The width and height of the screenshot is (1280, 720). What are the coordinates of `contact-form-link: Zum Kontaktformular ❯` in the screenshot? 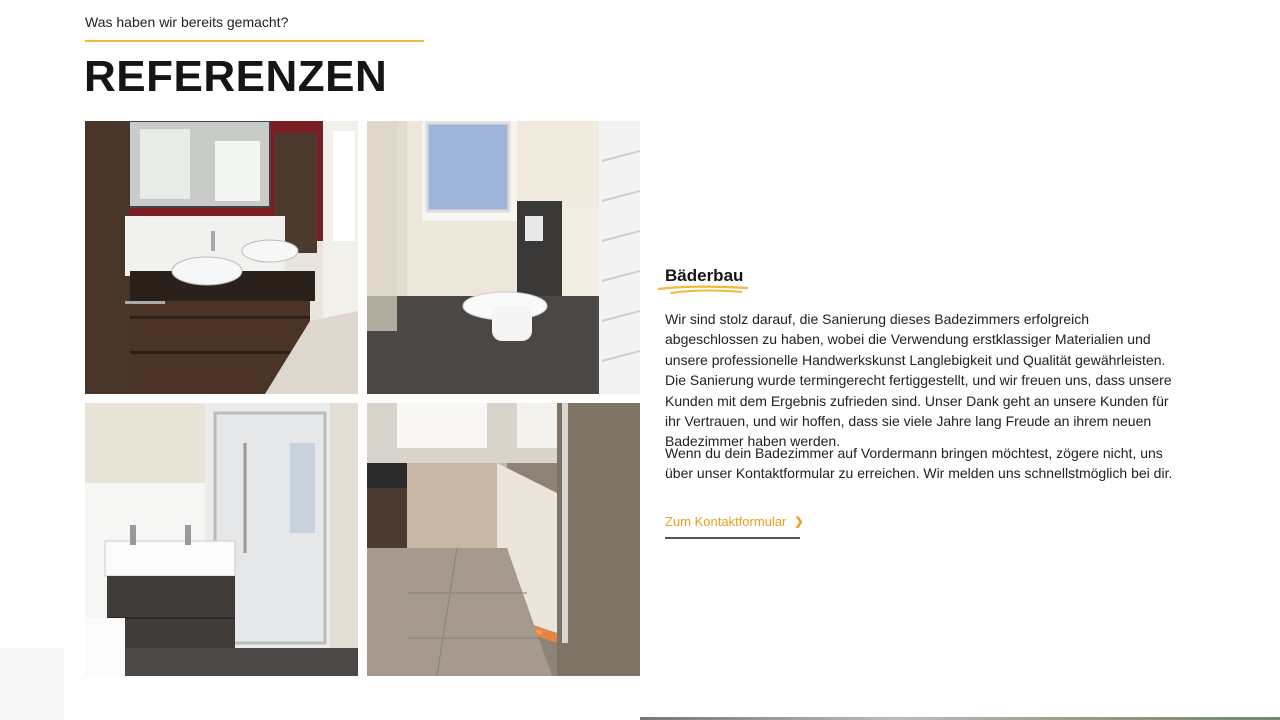 It's located at (734, 521).